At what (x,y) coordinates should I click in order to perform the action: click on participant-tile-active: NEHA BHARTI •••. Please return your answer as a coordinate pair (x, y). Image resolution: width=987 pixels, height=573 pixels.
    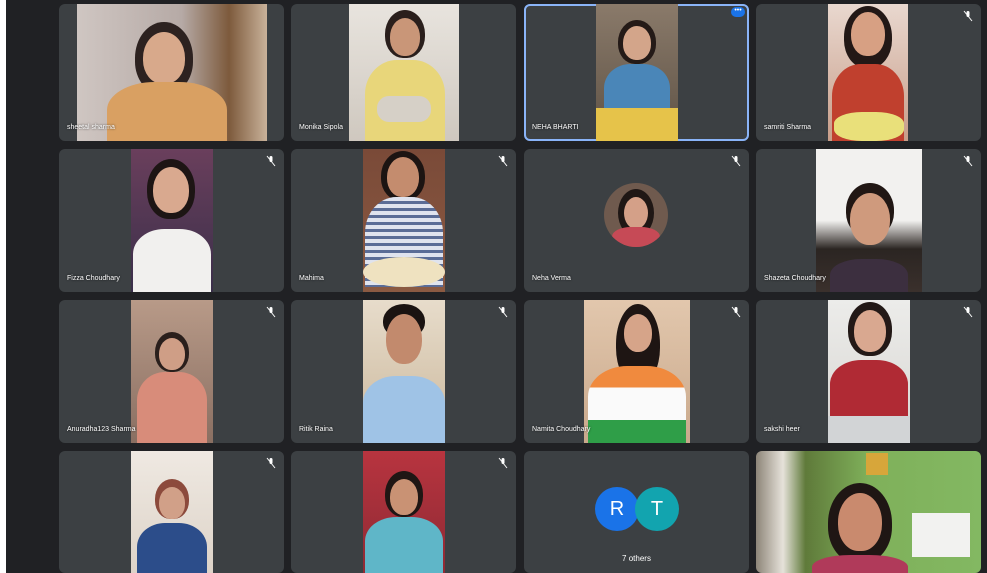
    Looking at the image, I should click on (636, 72).